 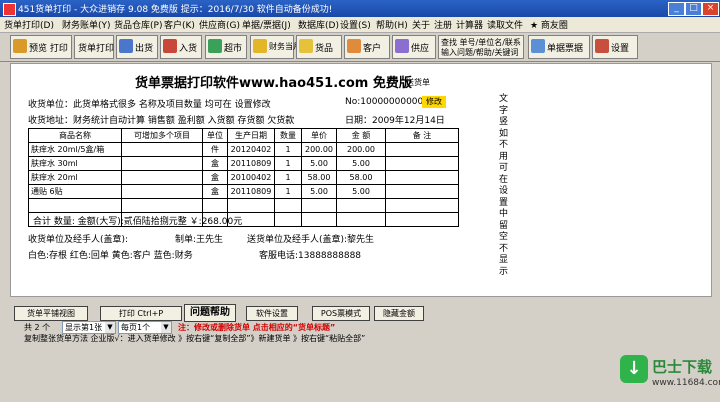 I want to click on in-goods-button: 入货, so click(x=181, y=47).